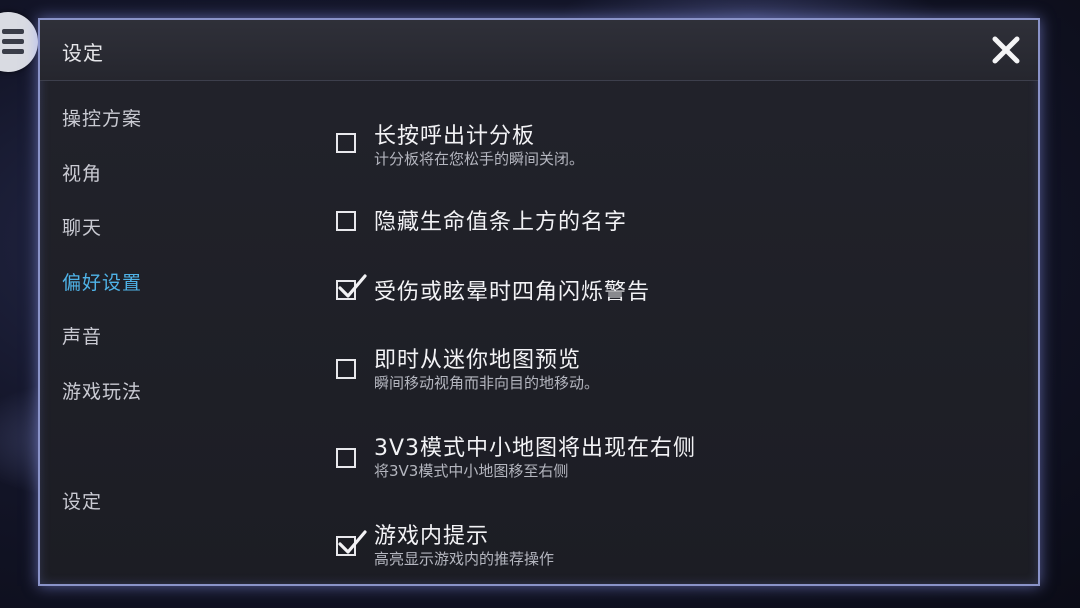 This screenshot has width=1080, height=608. I want to click on option-title: 长按呼出计分板, so click(455, 136).